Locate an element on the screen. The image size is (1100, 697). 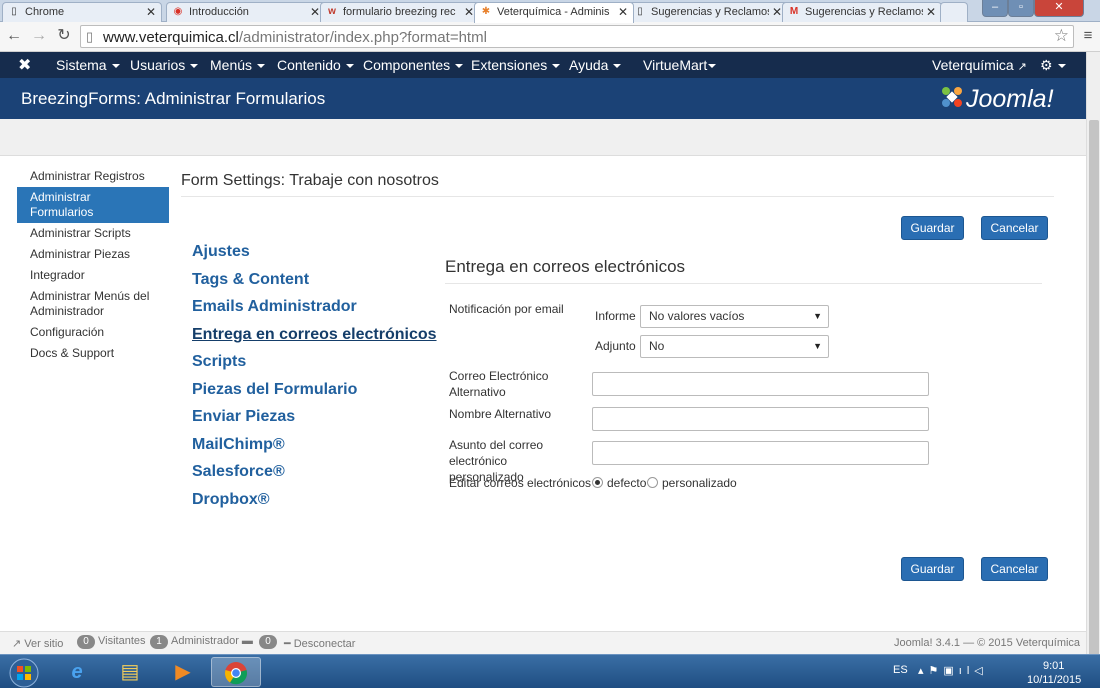
admins-badge: 1 is located at coordinates (159, 642).